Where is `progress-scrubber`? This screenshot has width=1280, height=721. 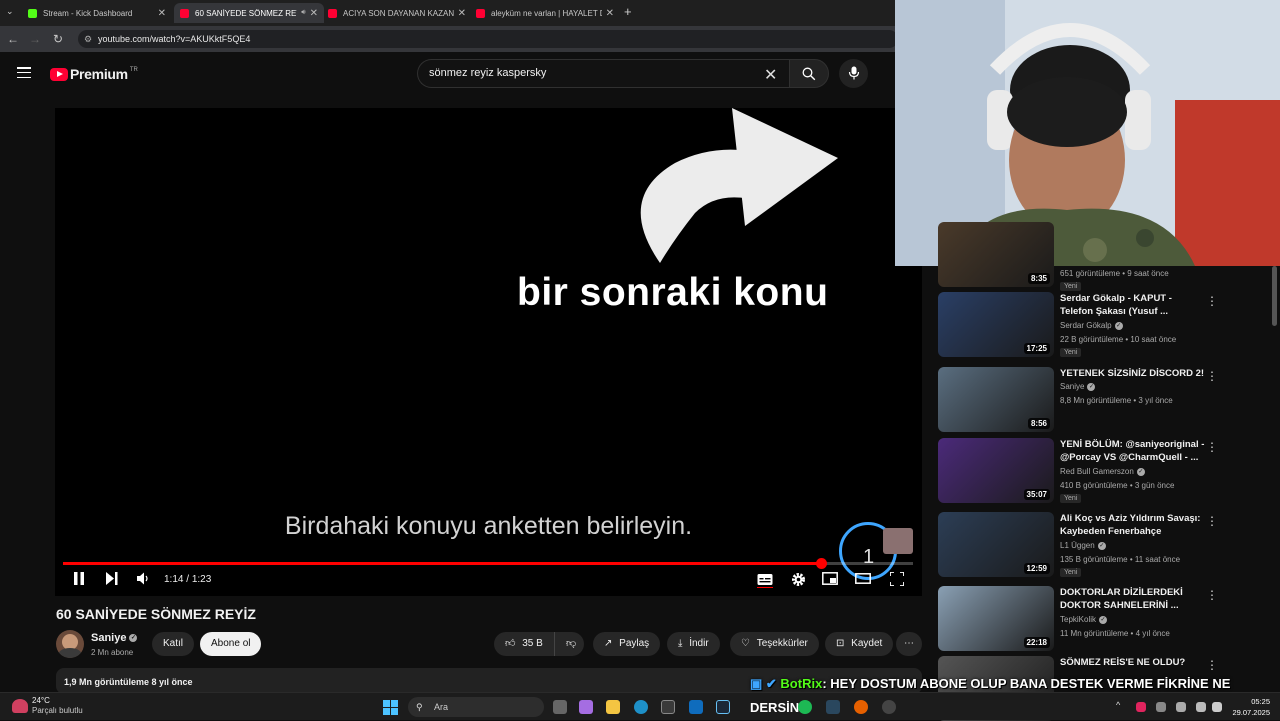
progress-scrubber is located at coordinates (822, 563).